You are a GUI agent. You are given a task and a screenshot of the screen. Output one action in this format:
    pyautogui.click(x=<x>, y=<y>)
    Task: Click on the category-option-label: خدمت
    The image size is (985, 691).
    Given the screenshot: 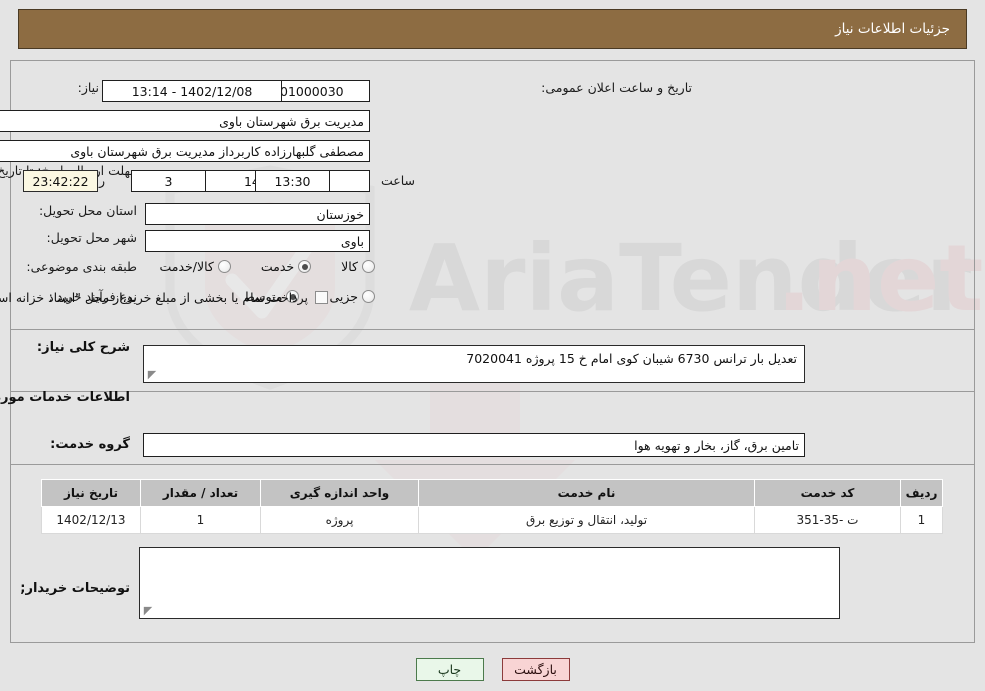 What is the action you would take?
    pyautogui.click(x=277, y=266)
    